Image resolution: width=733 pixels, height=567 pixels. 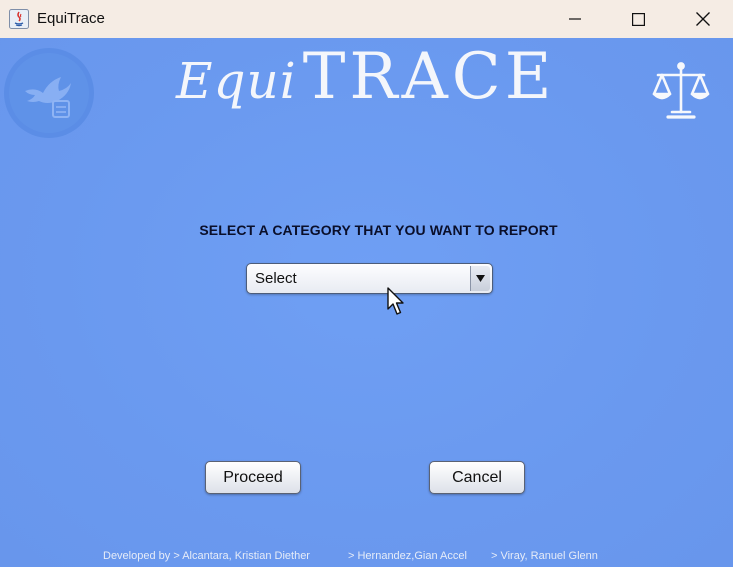 What do you see at coordinates (71, 18) in the screenshot?
I see `window-title: EquiTrace` at bounding box center [71, 18].